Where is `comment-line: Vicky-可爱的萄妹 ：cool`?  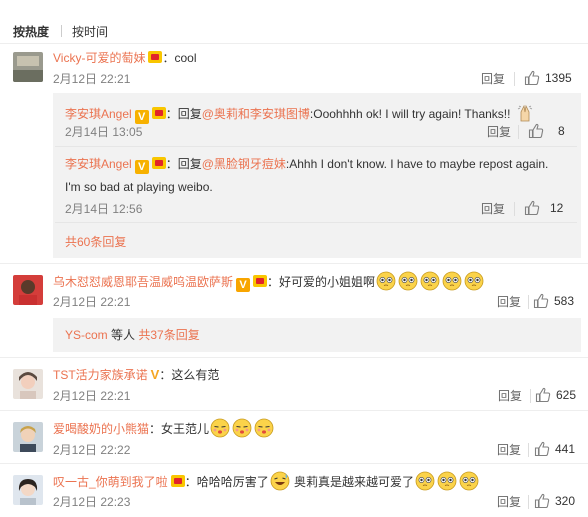
comment-line: Vicky-可爱的萄妹 ：cool is located at coordinates (124, 58).